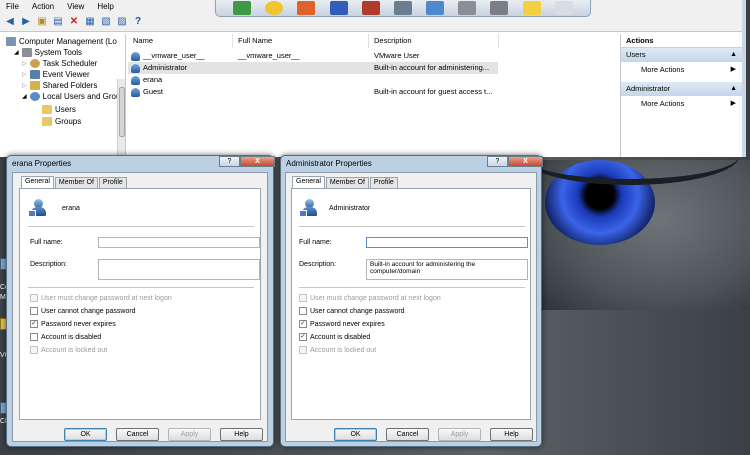 The height and width of the screenshot is (455, 750). What do you see at coordinates (435, 8) in the screenshot?
I see `people-icon` at bounding box center [435, 8].